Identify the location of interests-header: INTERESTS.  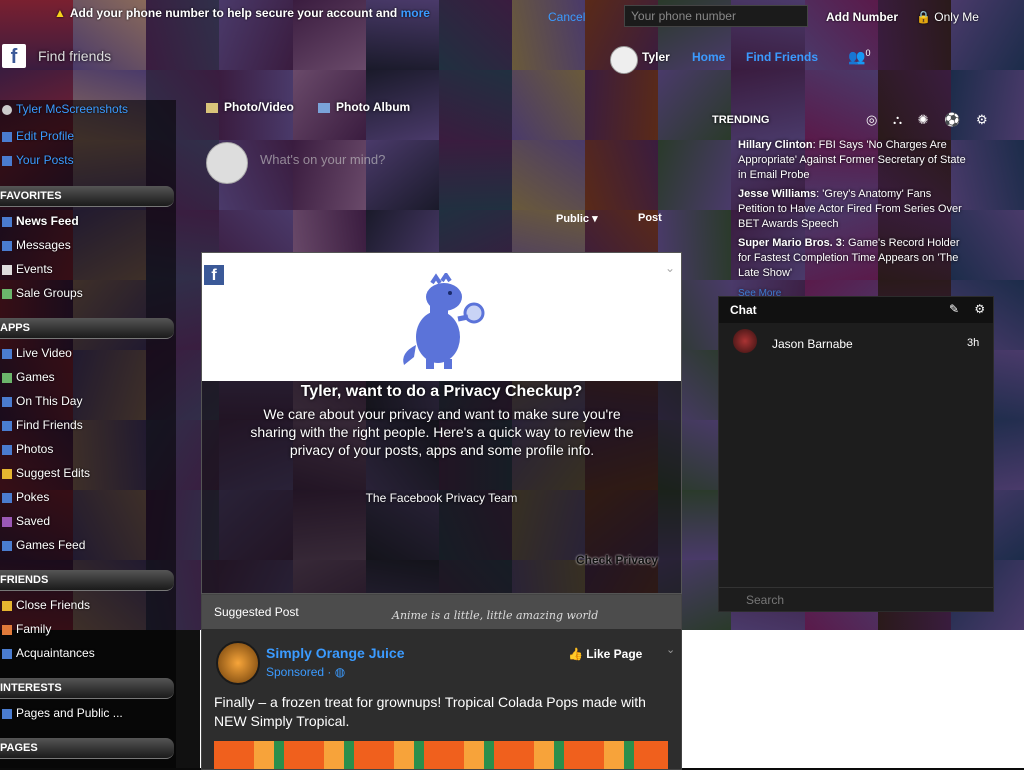
(87, 688).